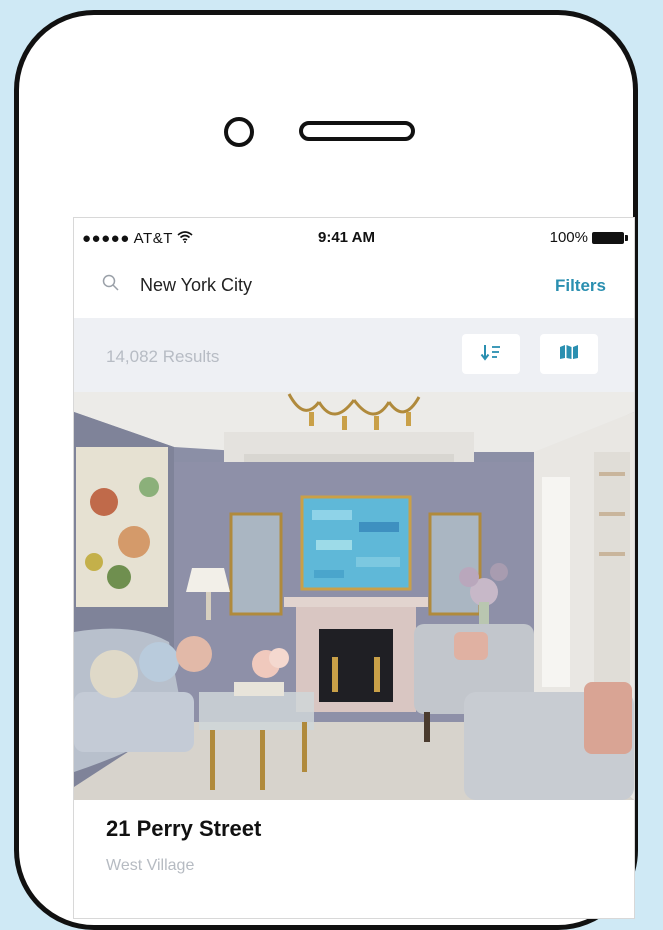 The height and width of the screenshot is (930, 663). Describe the element at coordinates (357, 131) in the screenshot. I see `earpiece-speaker` at that location.